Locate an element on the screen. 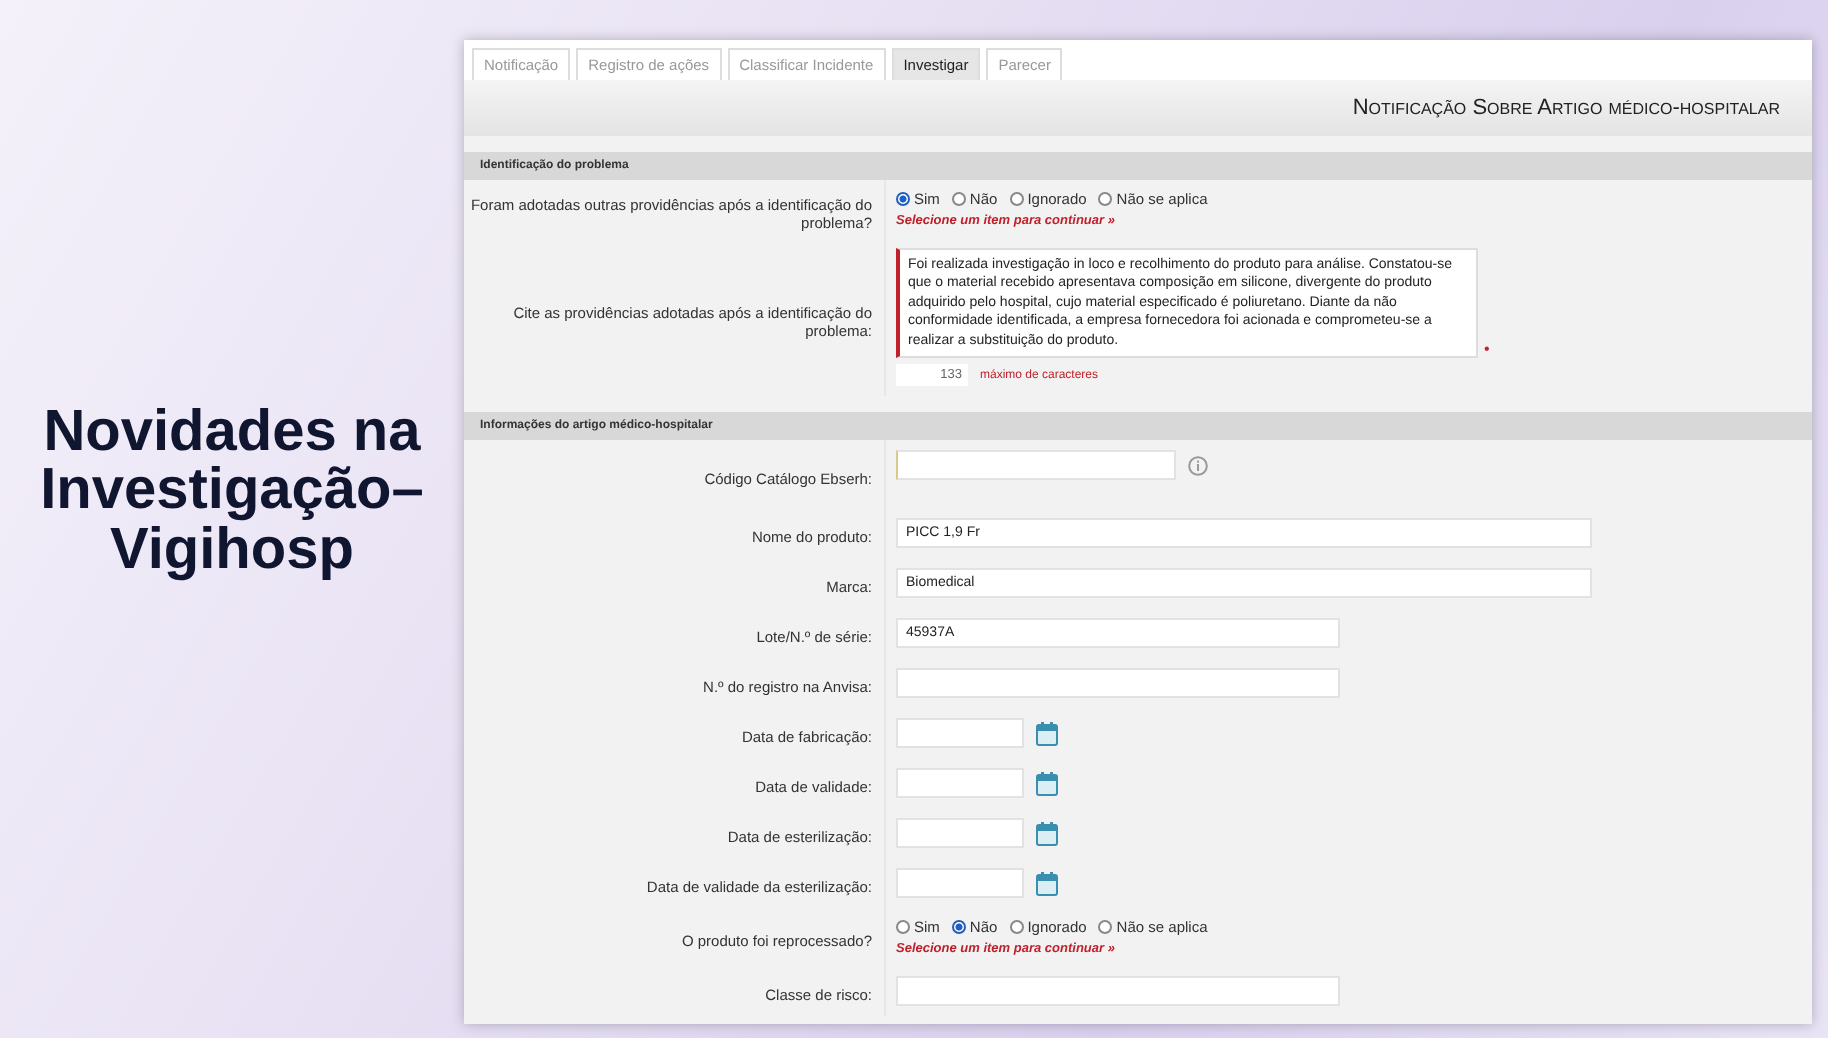  slide-title: Novidades na Investigação–Vigihosp is located at coordinates (232, 492).